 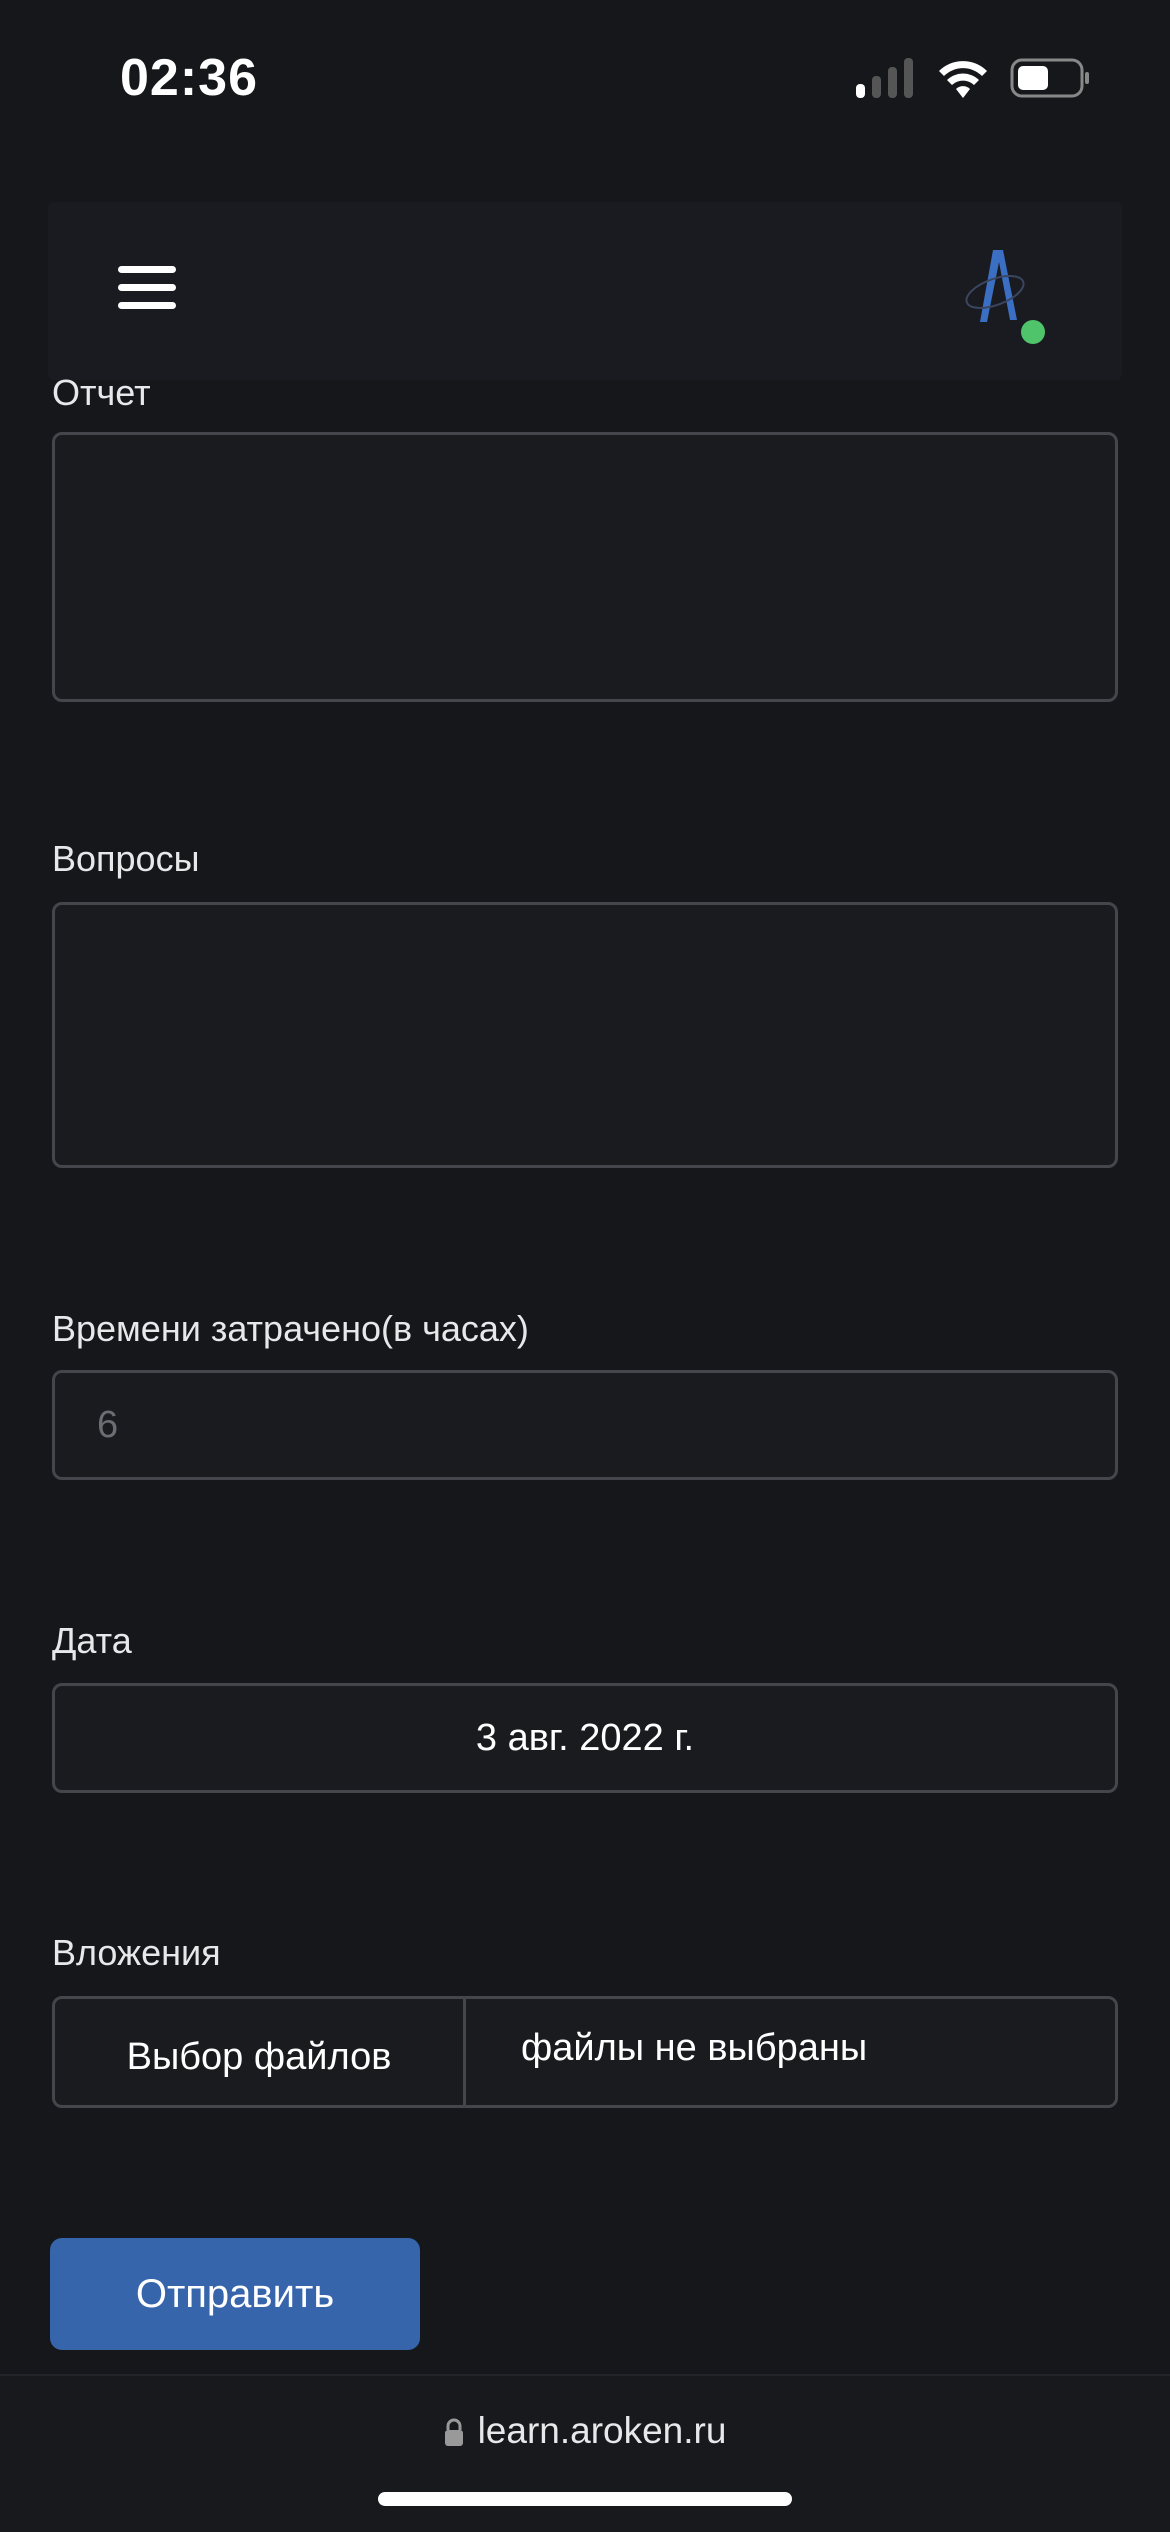 I want to click on questions-textarea, so click(x=585, y=1035).